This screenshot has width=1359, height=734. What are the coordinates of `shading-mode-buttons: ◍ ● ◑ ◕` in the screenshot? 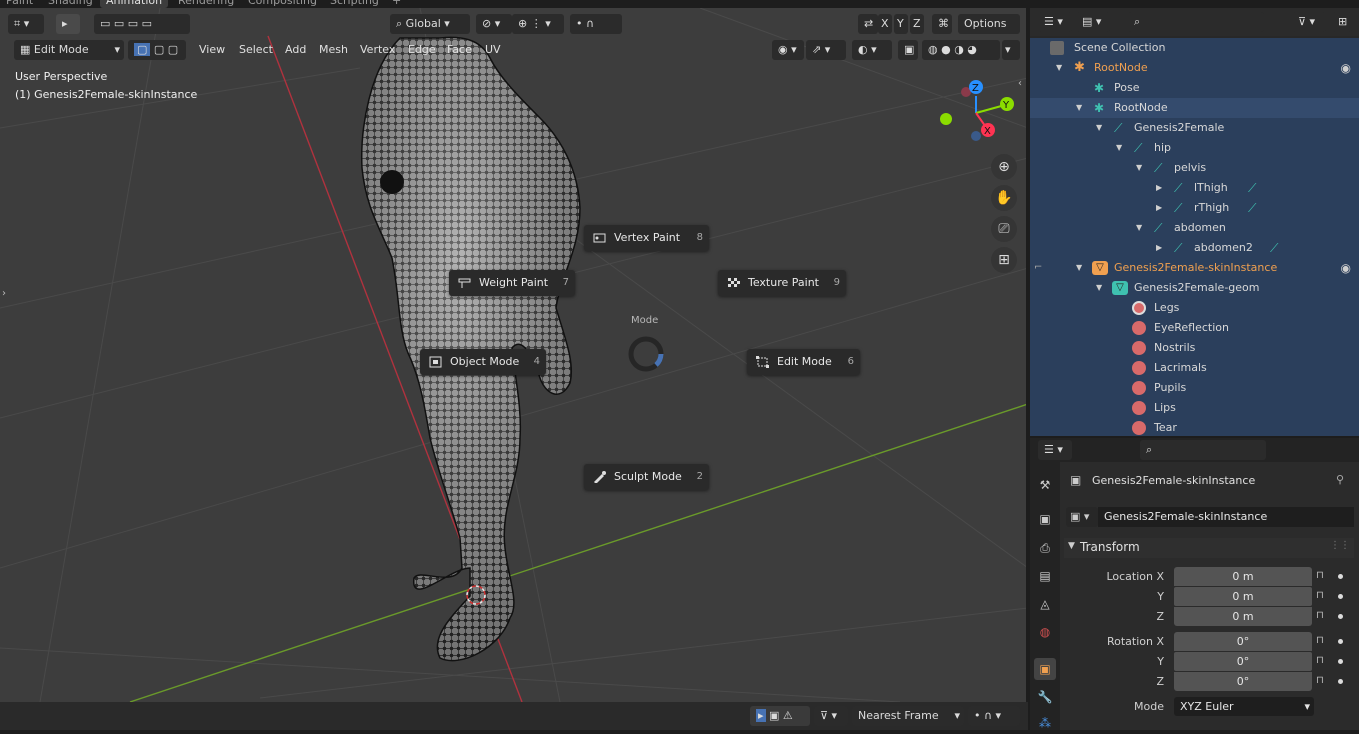 It's located at (961, 50).